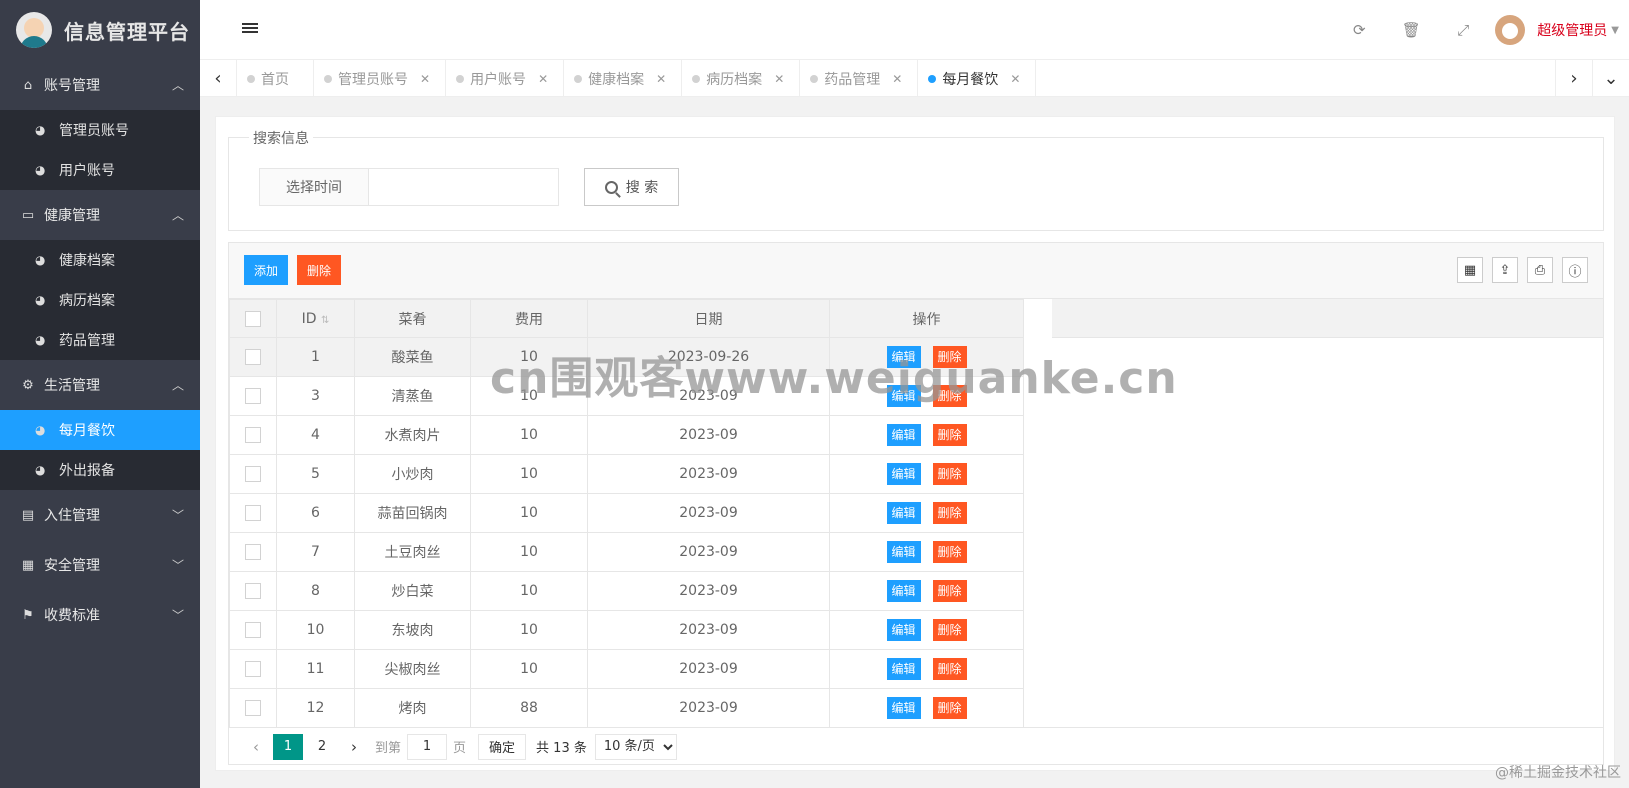  I want to click on sidebar-group-header: ▤ 入住管理 ﹀, so click(100, 515).